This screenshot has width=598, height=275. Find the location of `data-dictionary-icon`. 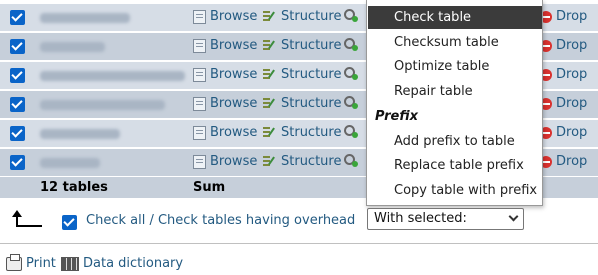

data-dictionary-icon is located at coordinates (70, 263).